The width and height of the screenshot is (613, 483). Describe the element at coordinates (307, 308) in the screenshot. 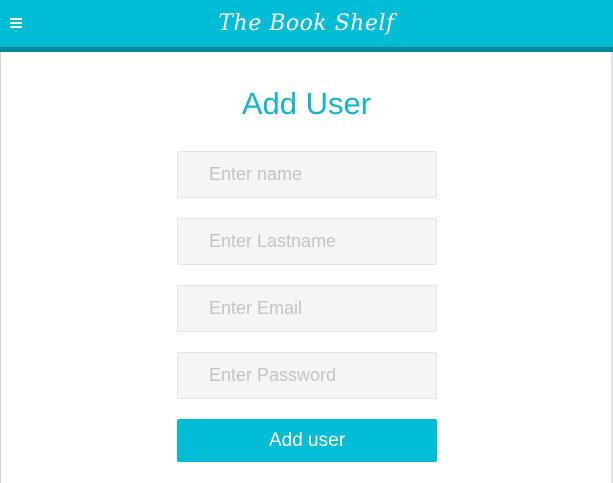

I see `email-input` at that location.